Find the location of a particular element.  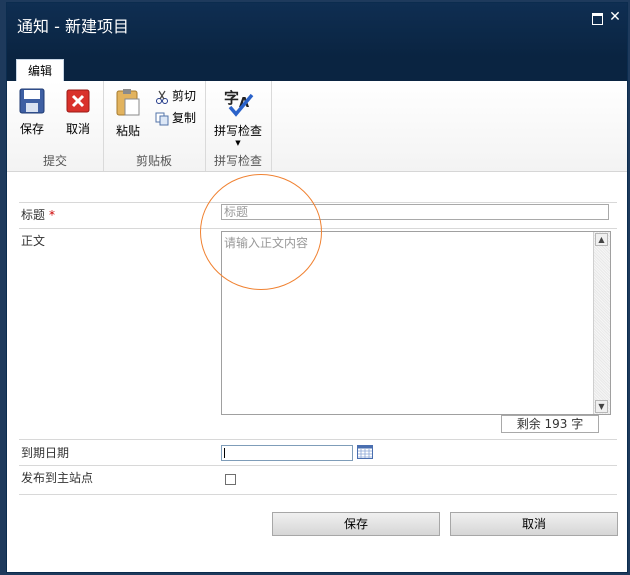

close-icon: ✕ is located at coordinates (615, 17).